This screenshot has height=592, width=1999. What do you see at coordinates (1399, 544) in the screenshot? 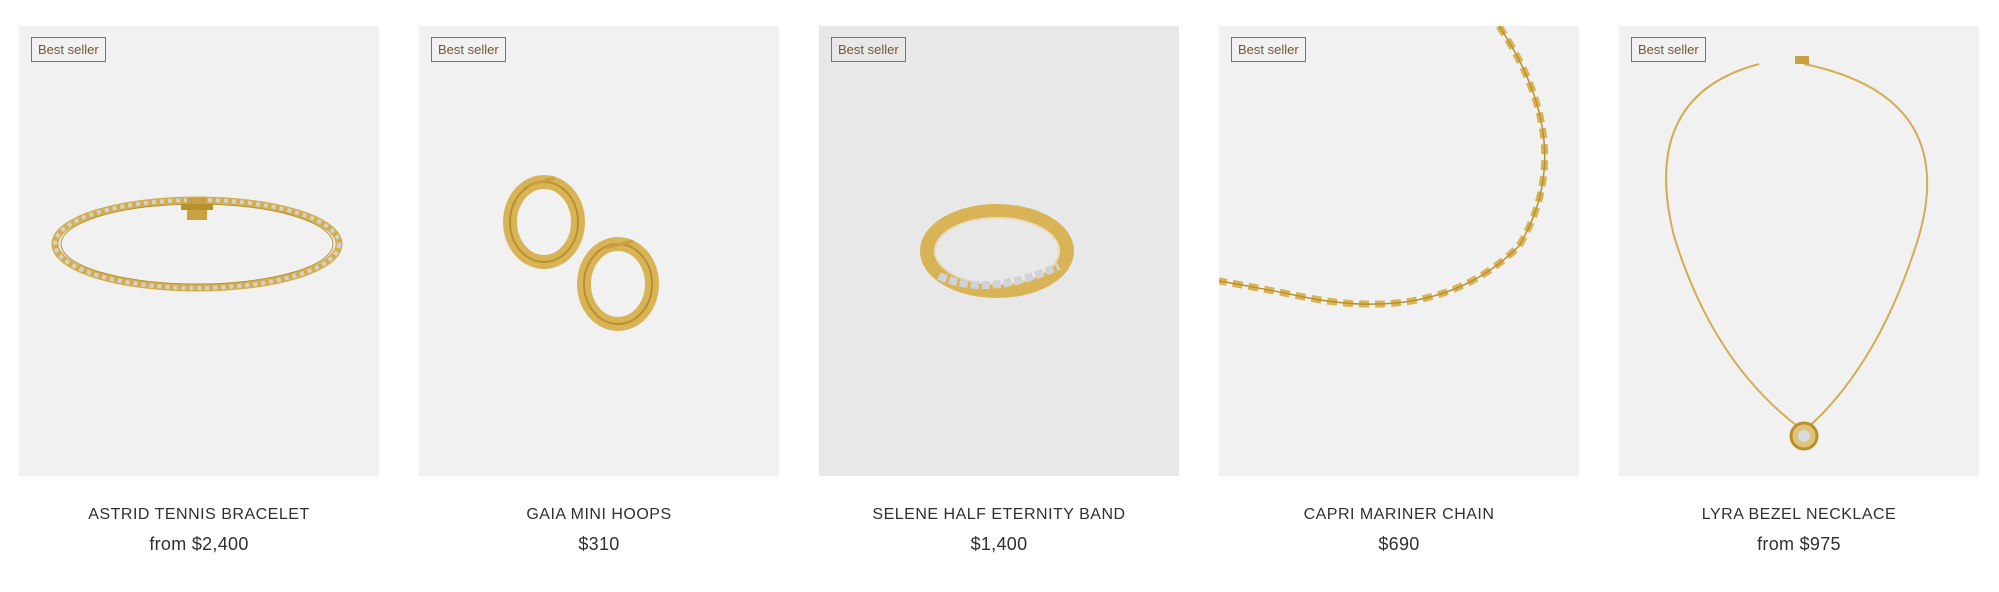
I see `product-price: $690` at bounding box center [1399, 544].